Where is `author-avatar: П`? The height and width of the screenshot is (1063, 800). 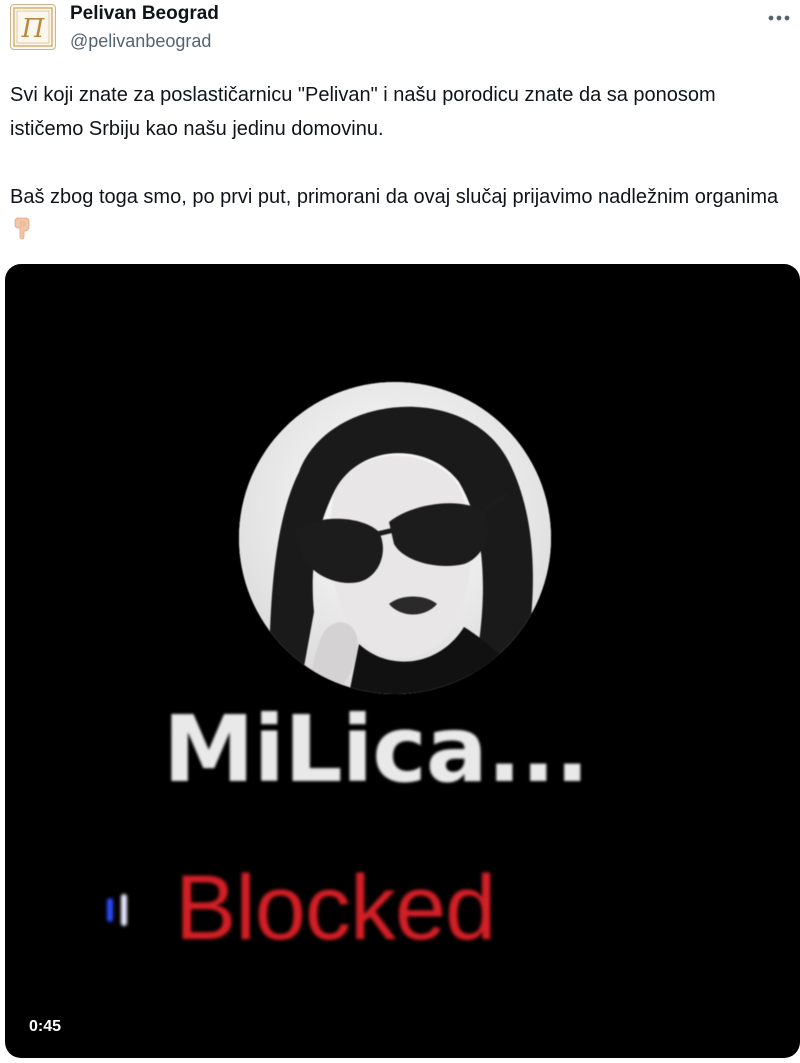 author-avatar: П is located at coordinates (33, 27).